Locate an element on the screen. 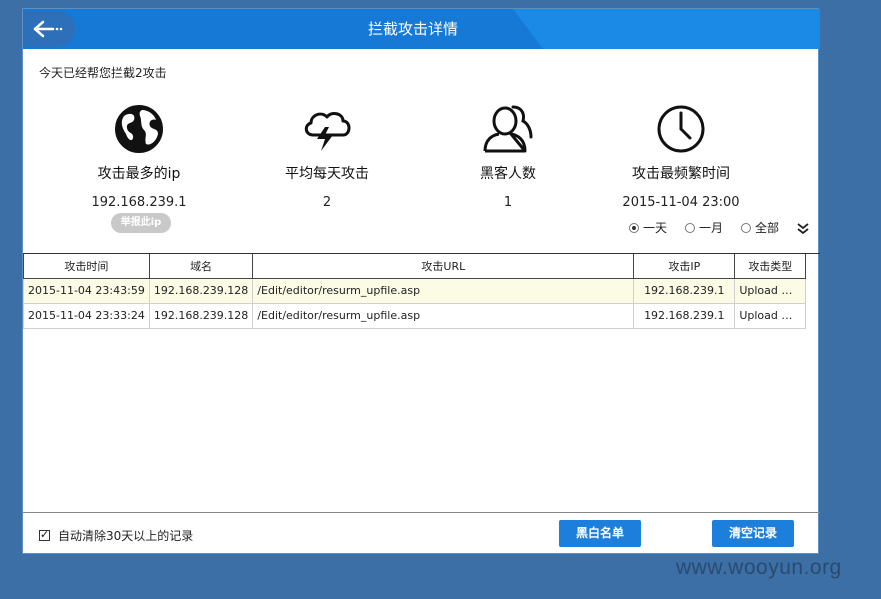 This screenshot has height=599, width=881. stat-peak-time: 攻击最频繁时间 2015-11-04 23:00 is located at coordinates (681, 155).